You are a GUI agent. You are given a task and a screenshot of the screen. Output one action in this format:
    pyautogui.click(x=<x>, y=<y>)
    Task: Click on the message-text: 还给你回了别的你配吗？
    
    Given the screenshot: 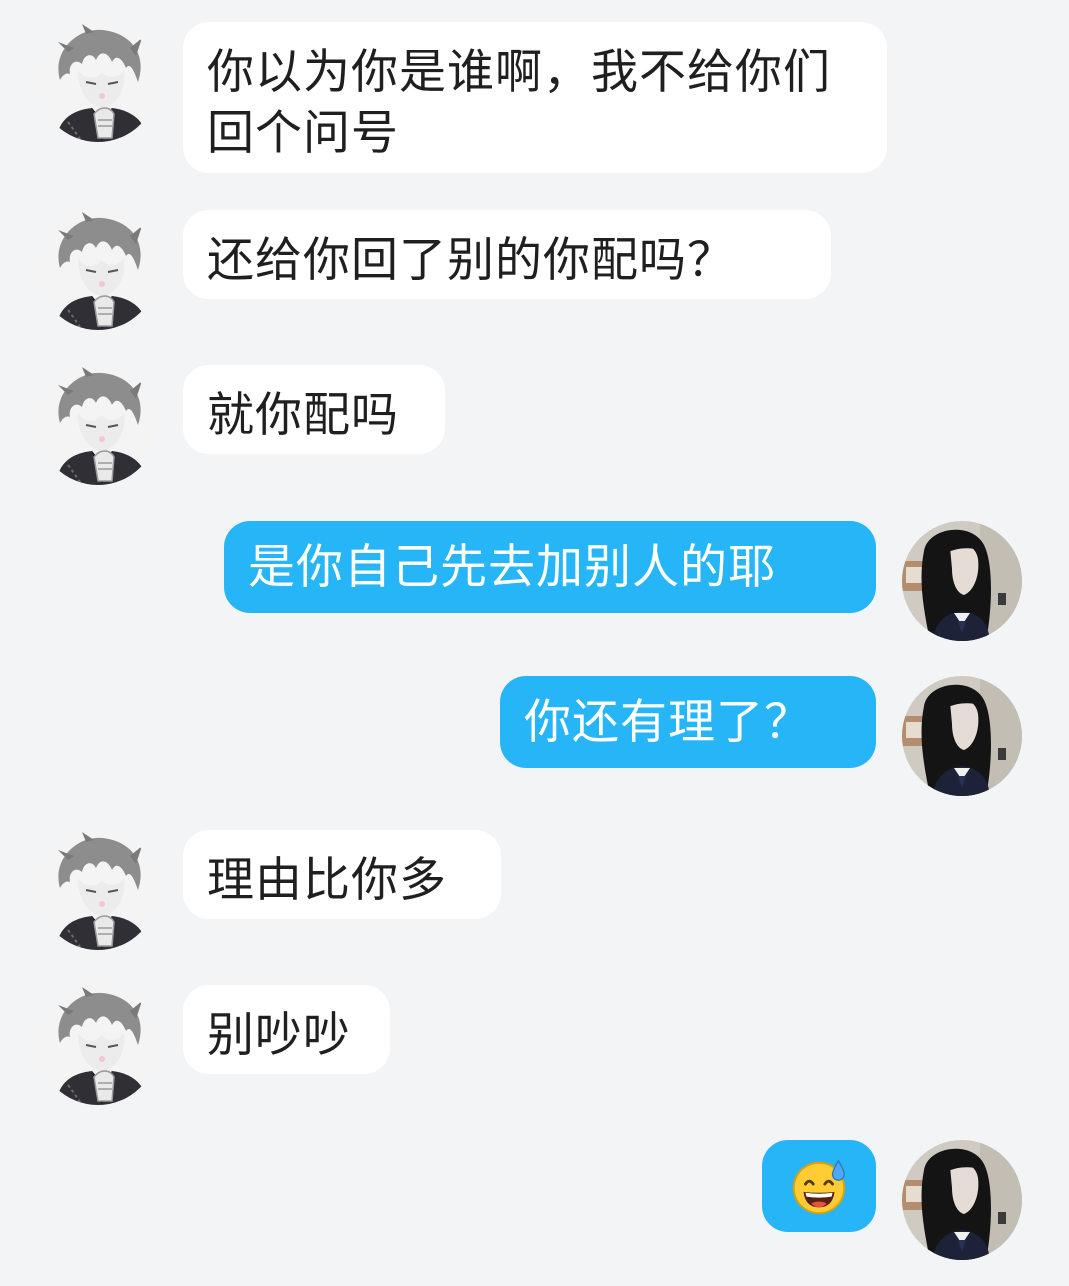 What is the action you would take?
    pyautogui.click(x=471, y=260)
    